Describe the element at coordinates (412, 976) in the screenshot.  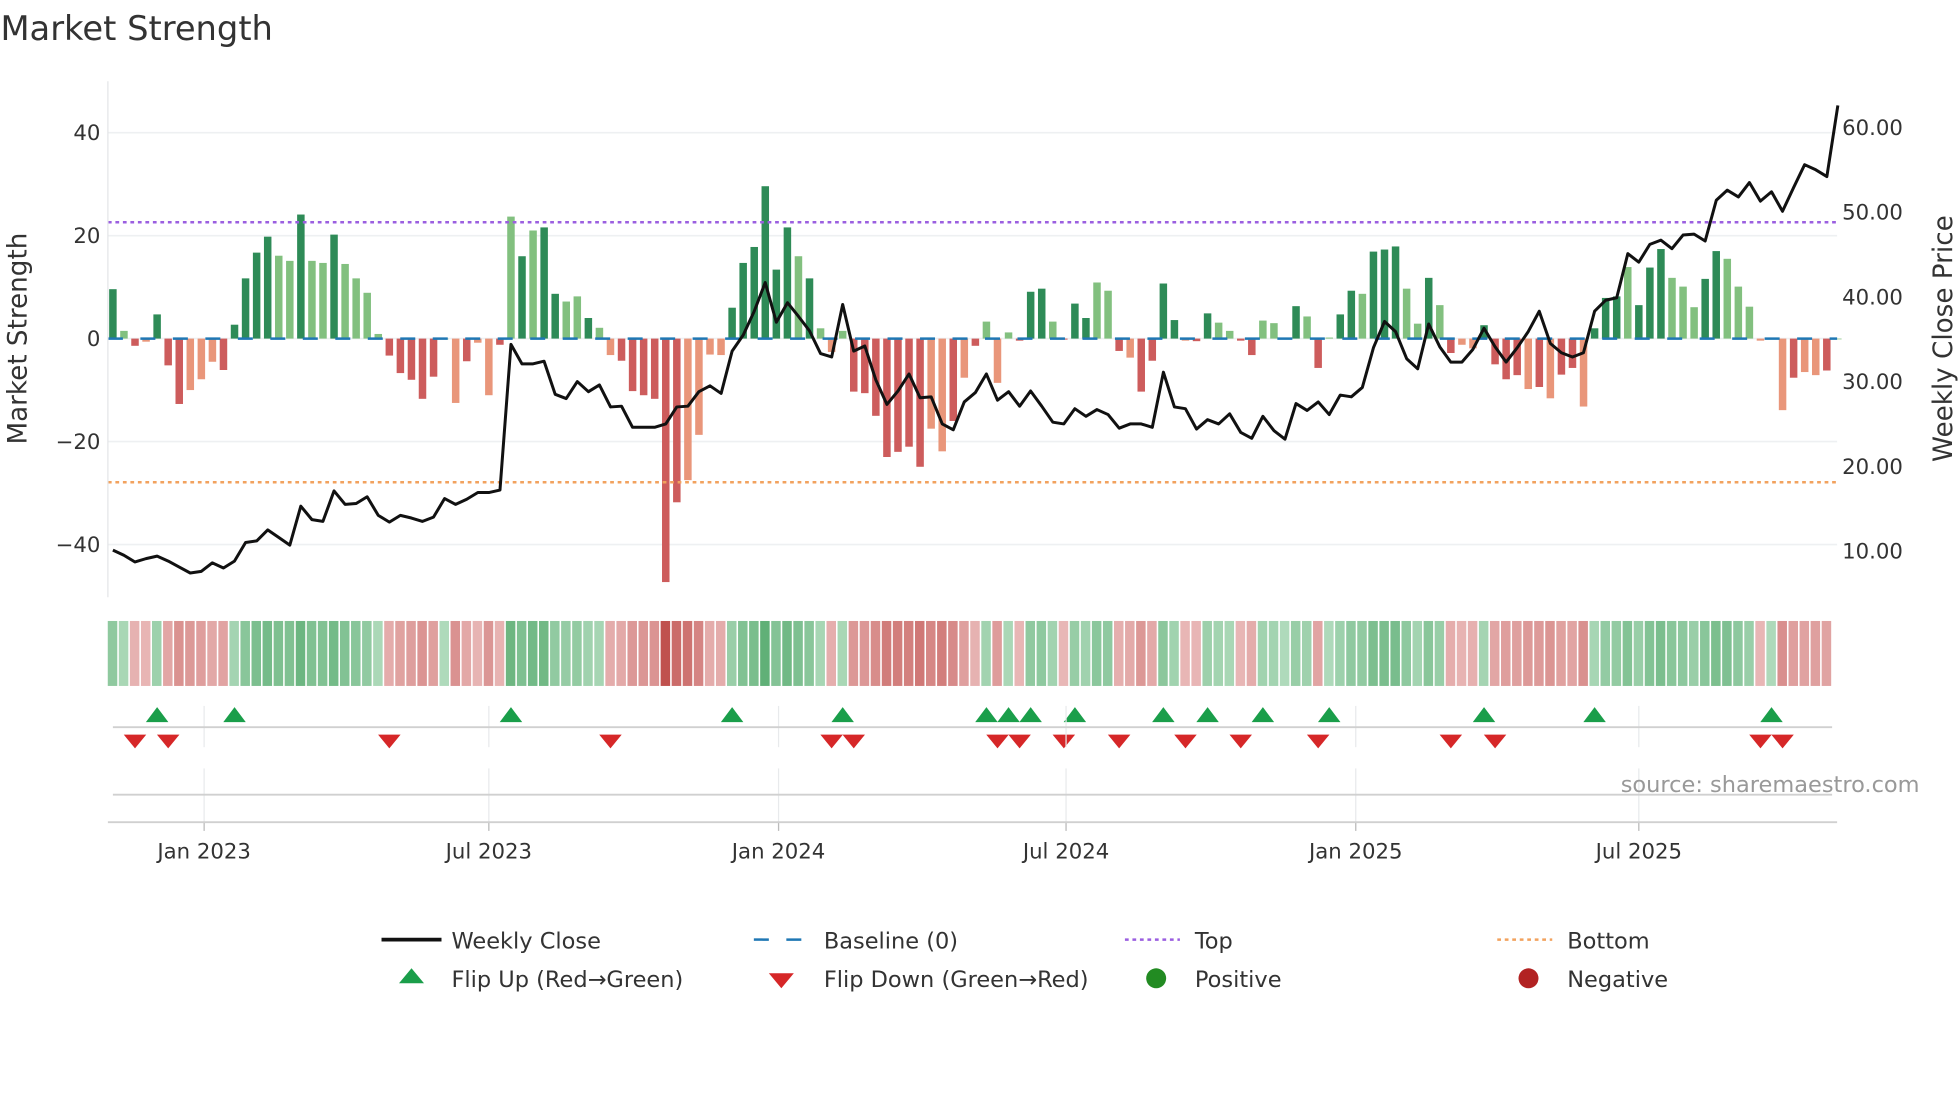
I see `triangle-up-icon` at that location.